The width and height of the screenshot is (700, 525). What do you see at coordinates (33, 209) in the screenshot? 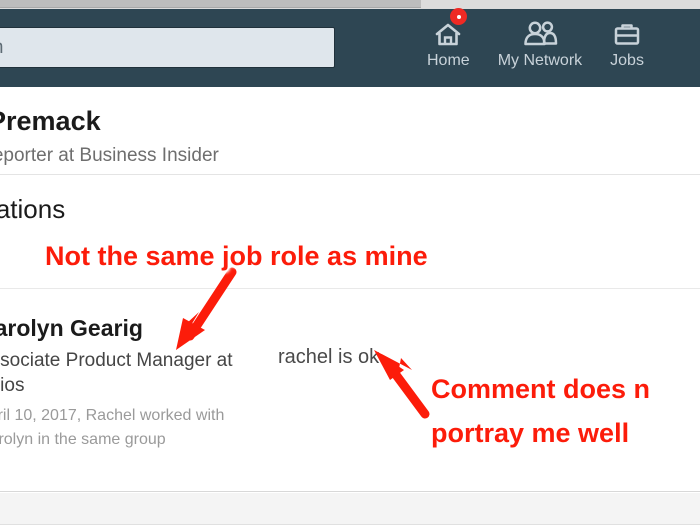
I see `recommendations-title: nendations` at bounding box center [33, 209].